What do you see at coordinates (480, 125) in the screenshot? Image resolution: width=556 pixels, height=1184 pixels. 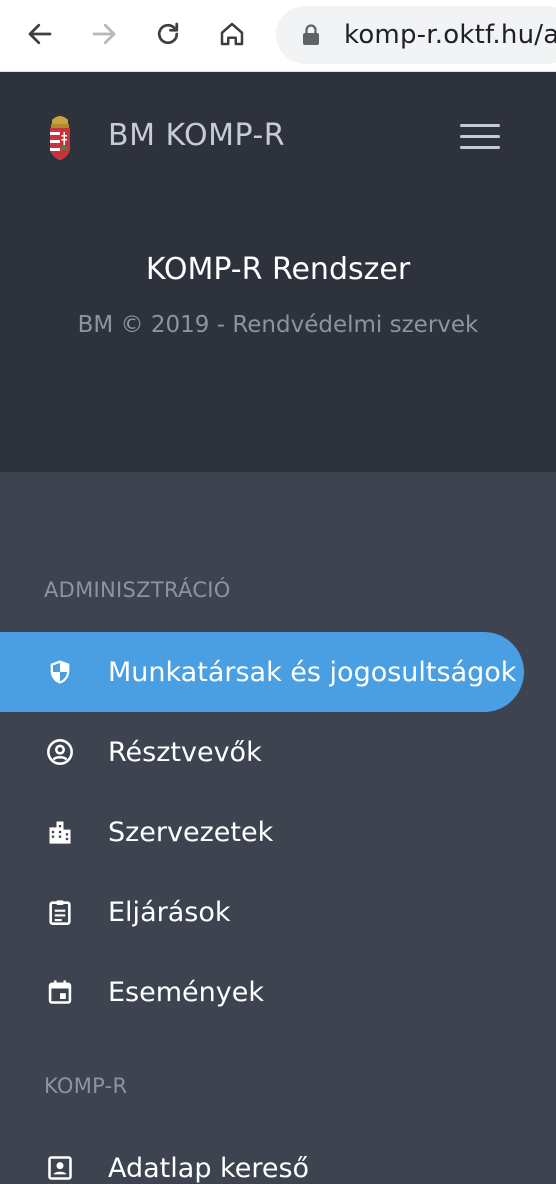 I see `hamburger-icon` at bounding box center [480, 125].